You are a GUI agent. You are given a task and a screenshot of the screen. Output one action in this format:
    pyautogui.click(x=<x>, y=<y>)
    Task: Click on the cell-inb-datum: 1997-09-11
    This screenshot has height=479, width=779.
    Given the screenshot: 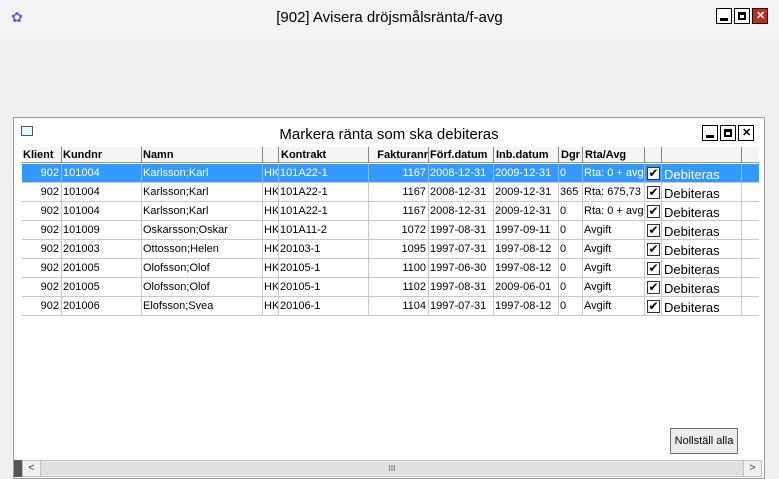 What is the action you would take?
    pyautogui.click(x=526, y=230)
    